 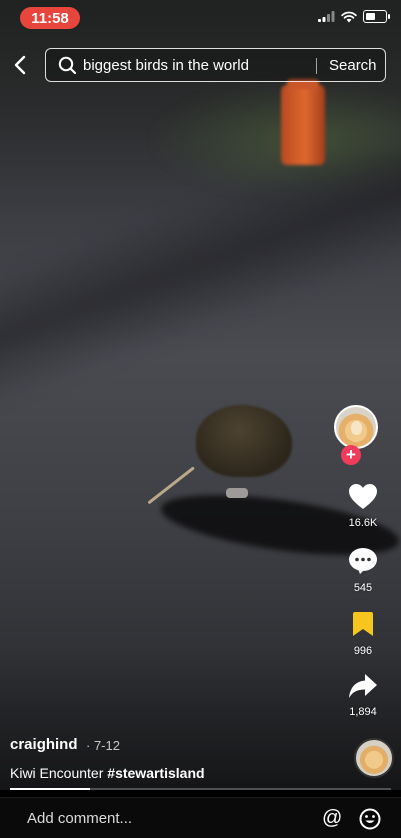 I want to click on back-button, so click(x=20, y=65).